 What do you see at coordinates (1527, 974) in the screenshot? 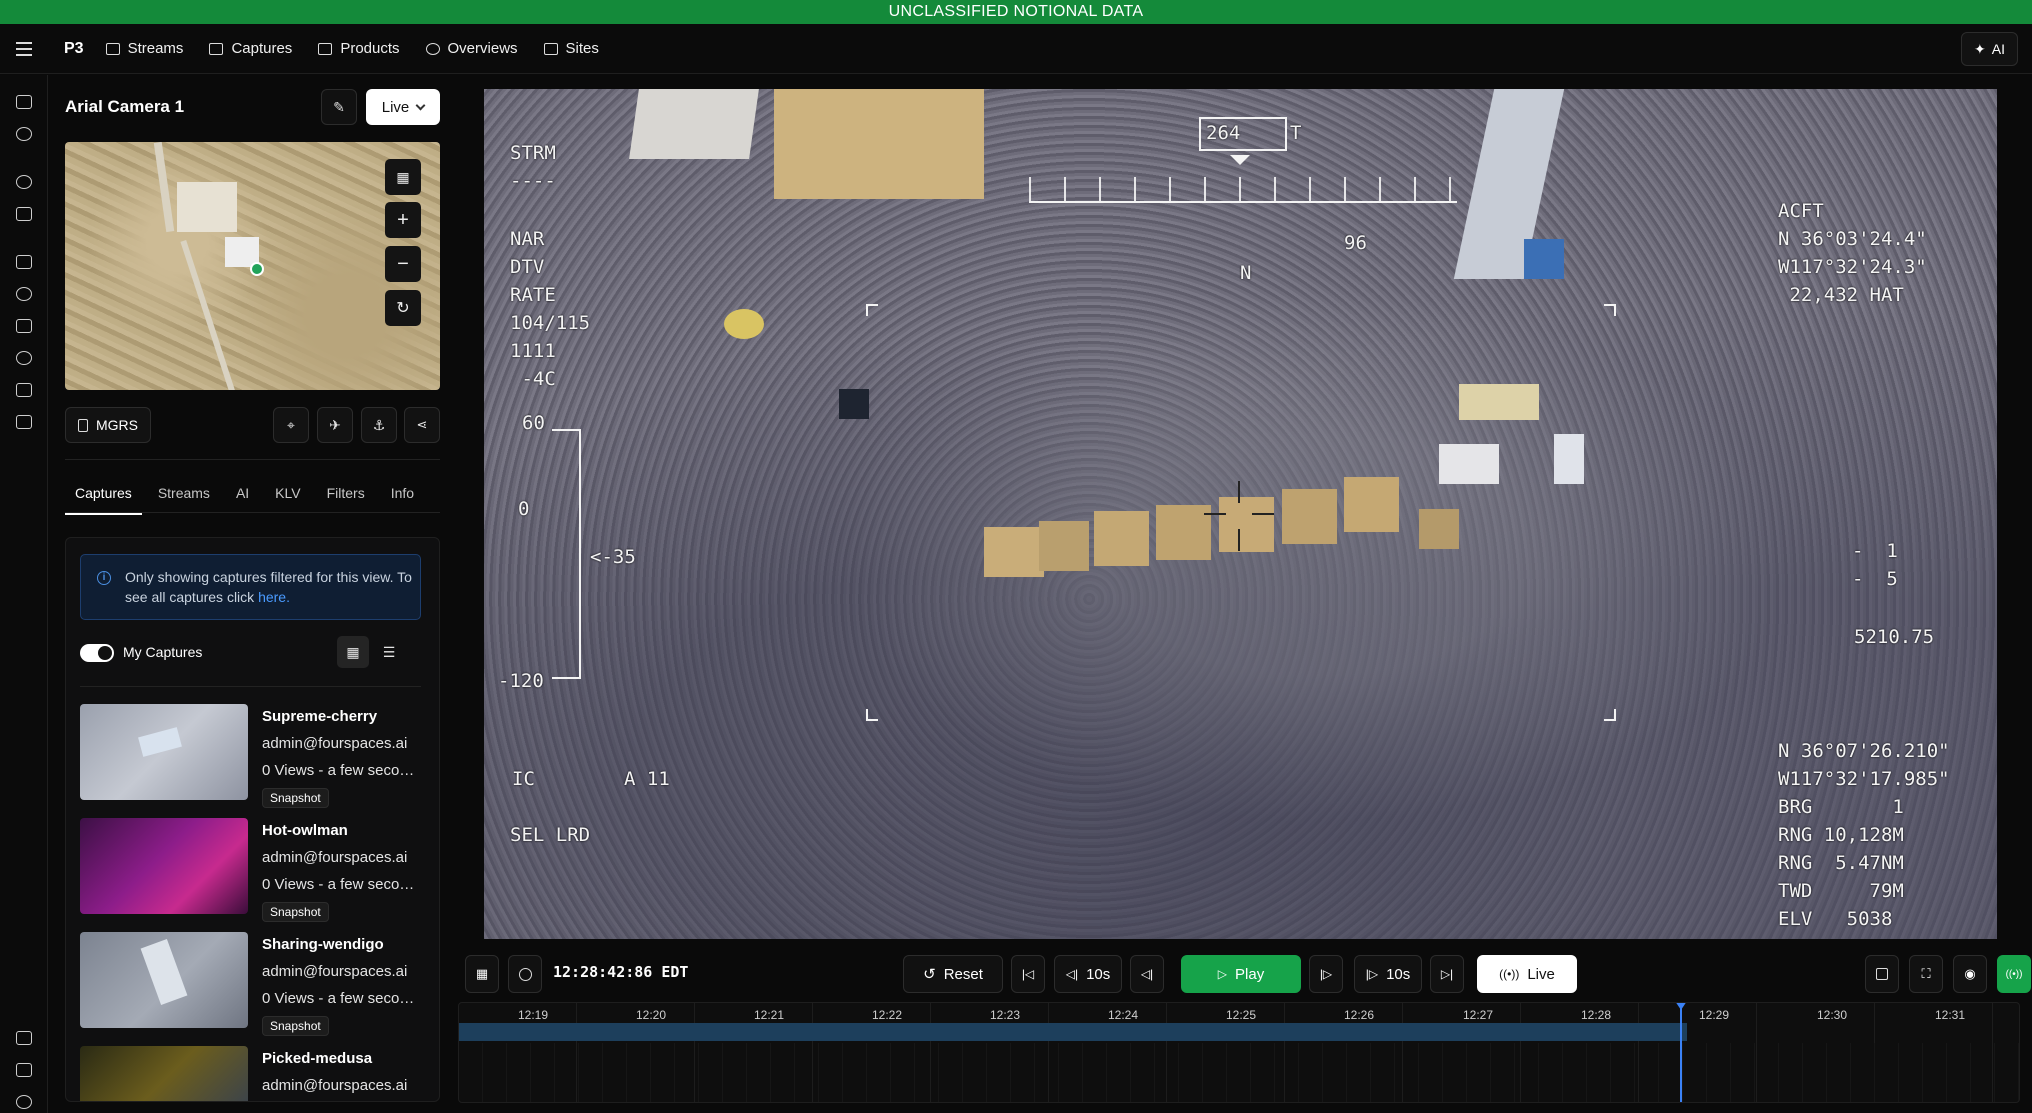
I see `live-button: ((•)) Live` at bounding box center [1527, 974].